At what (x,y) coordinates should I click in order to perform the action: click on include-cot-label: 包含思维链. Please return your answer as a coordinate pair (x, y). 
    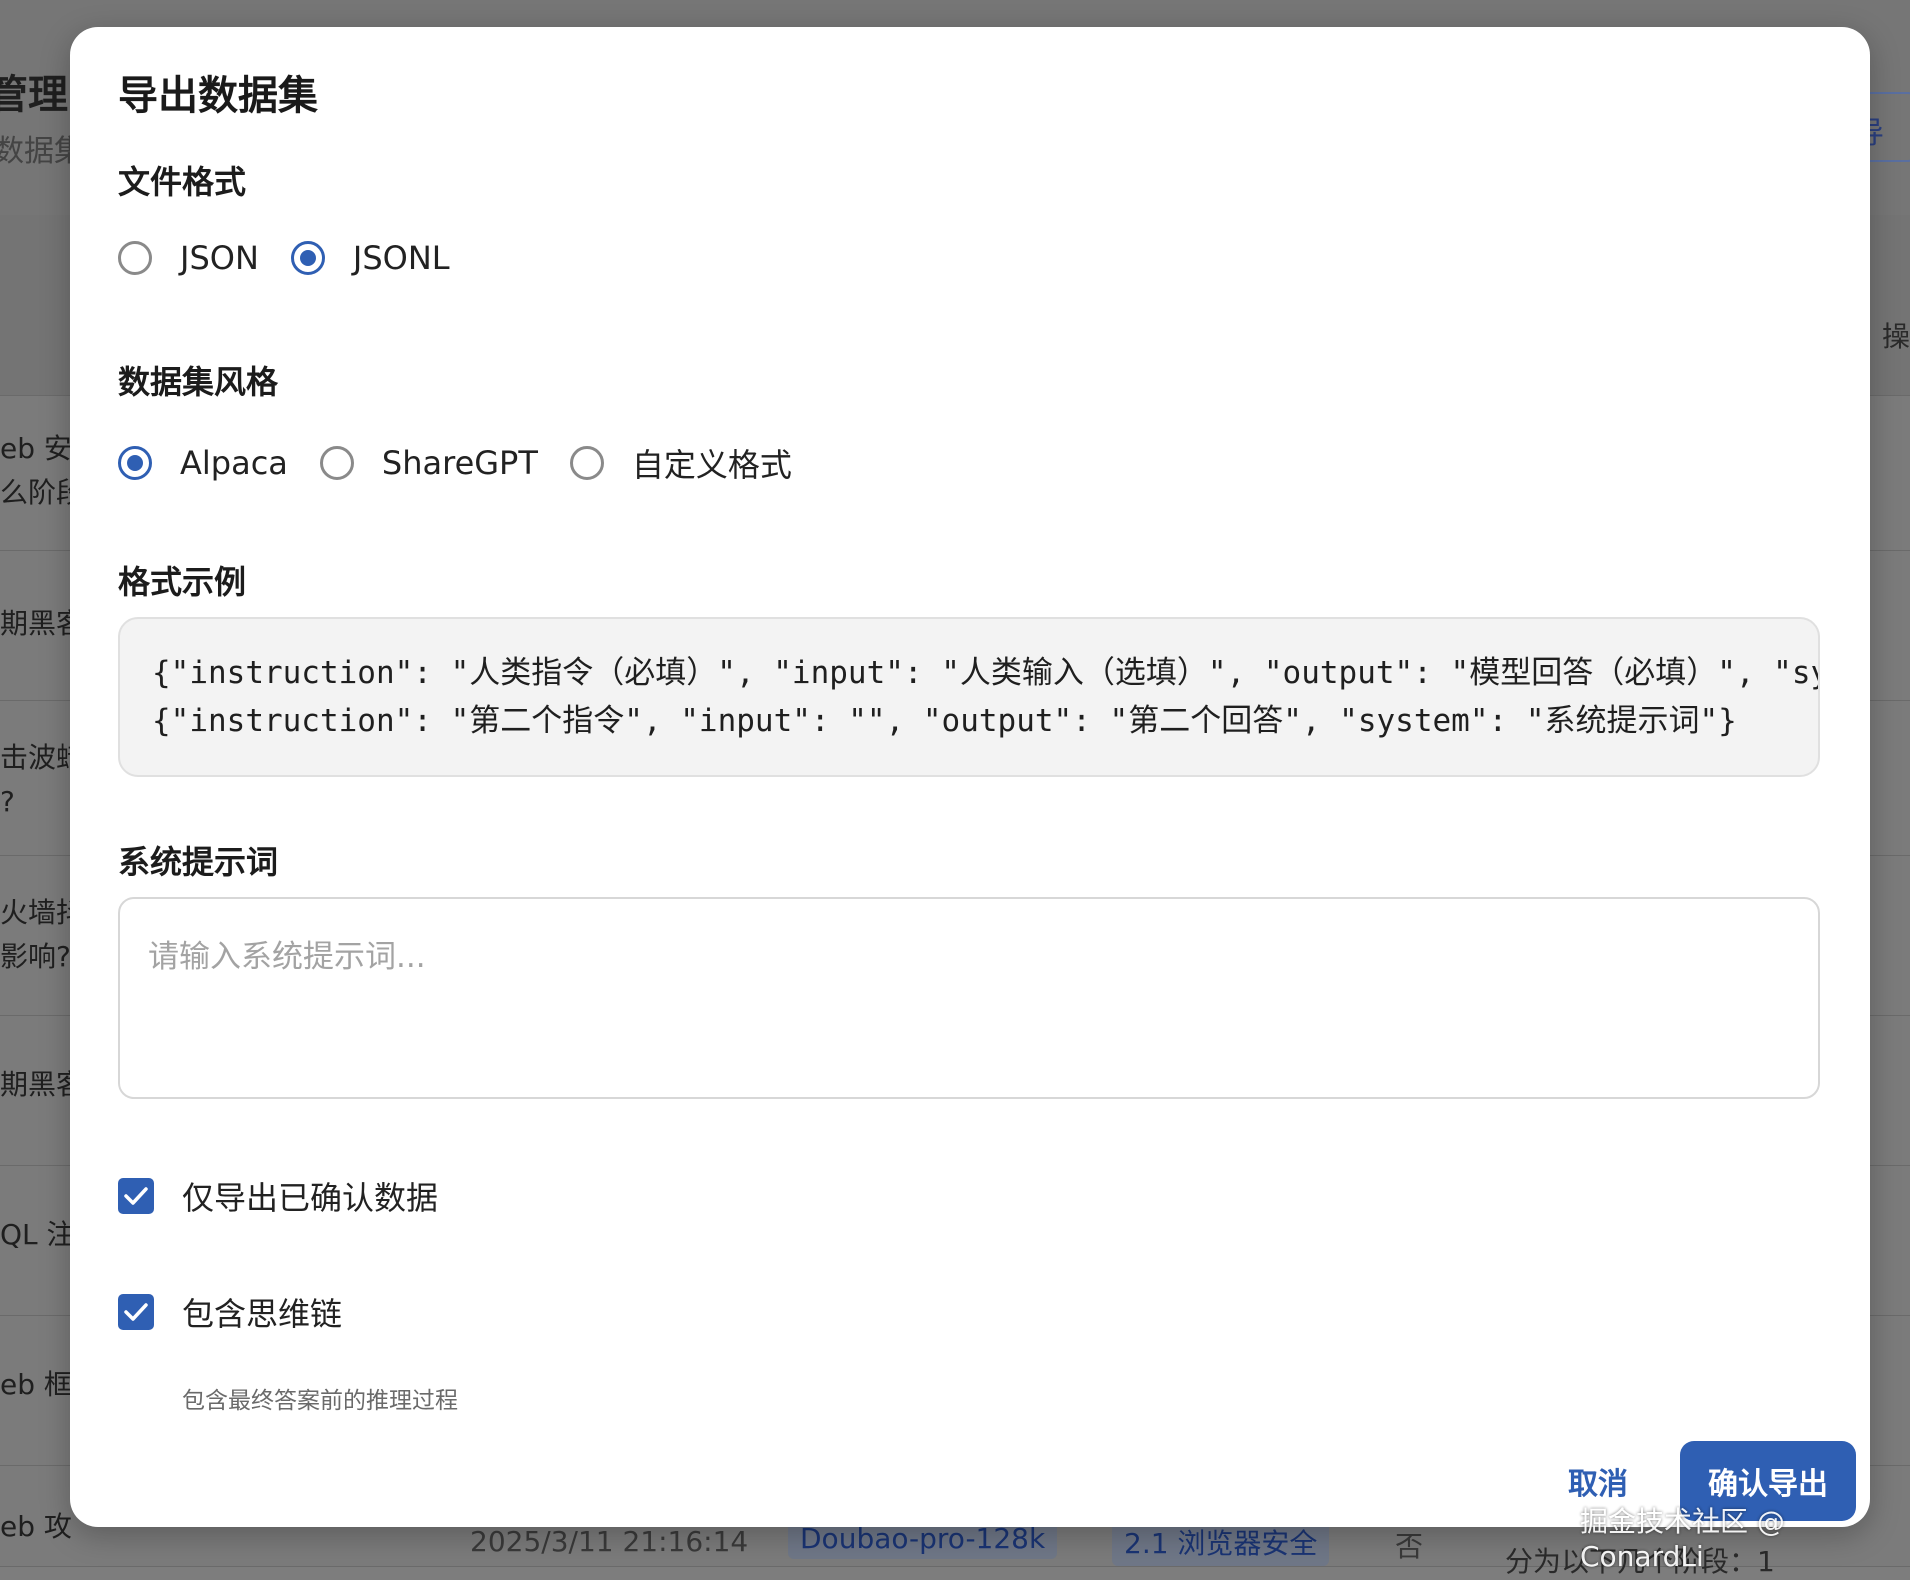
    Looking at the image, I should click on (262, 1312).